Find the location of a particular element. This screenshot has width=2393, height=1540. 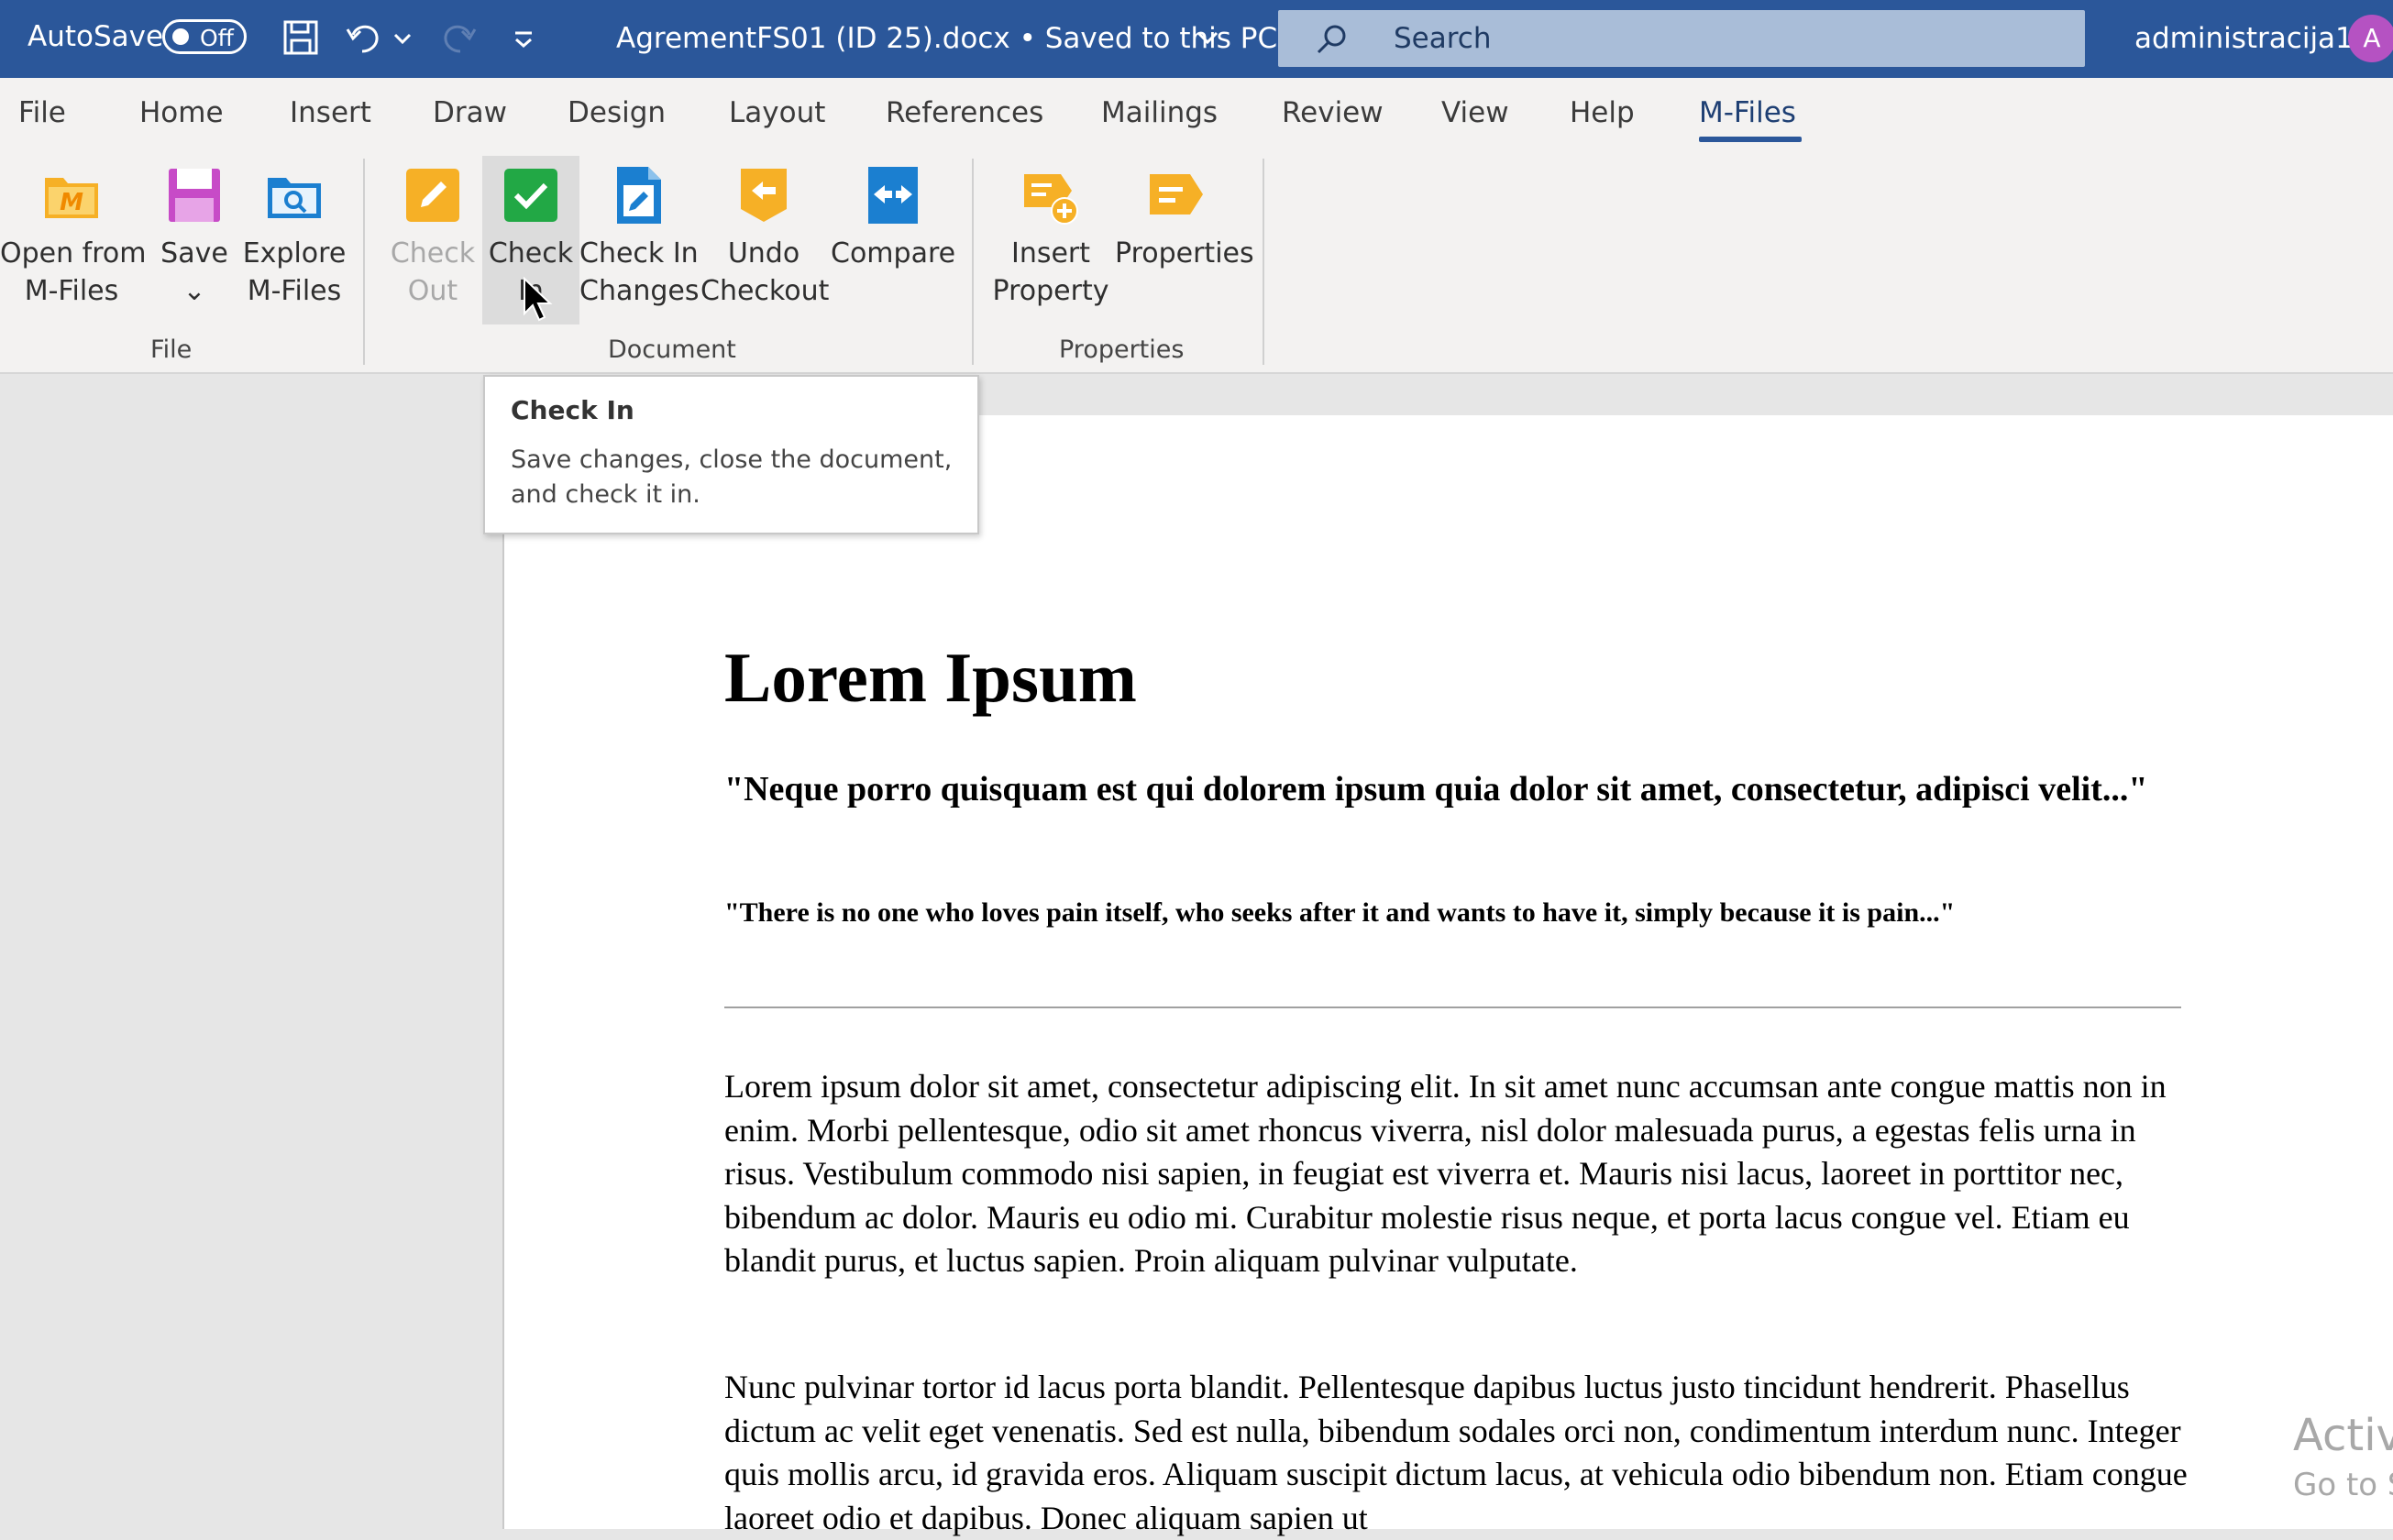

autosave-toggle: Off is located at coordinates (204, 36).